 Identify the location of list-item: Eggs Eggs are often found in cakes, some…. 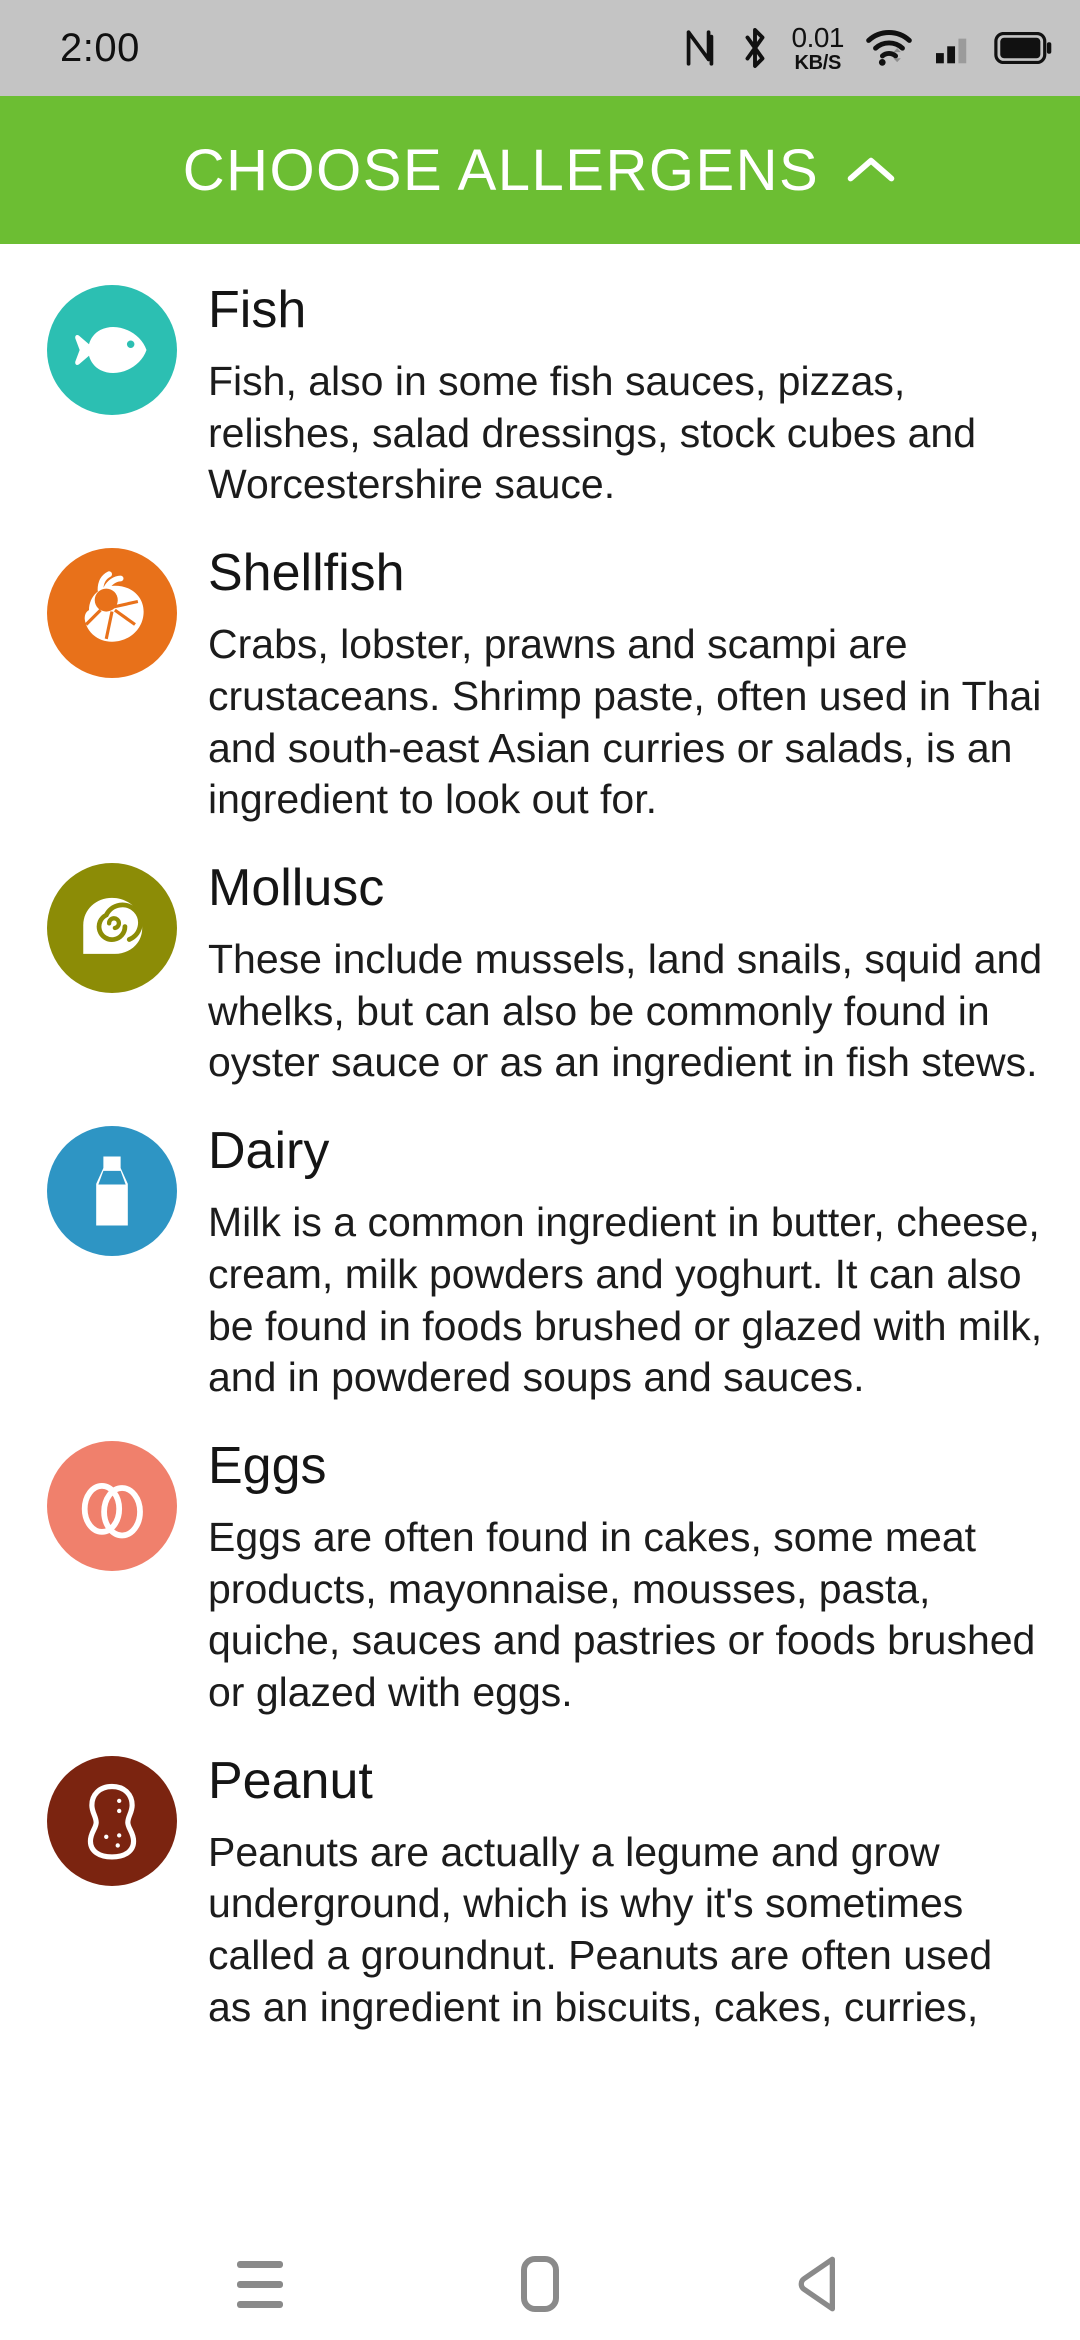
(540, 1576).